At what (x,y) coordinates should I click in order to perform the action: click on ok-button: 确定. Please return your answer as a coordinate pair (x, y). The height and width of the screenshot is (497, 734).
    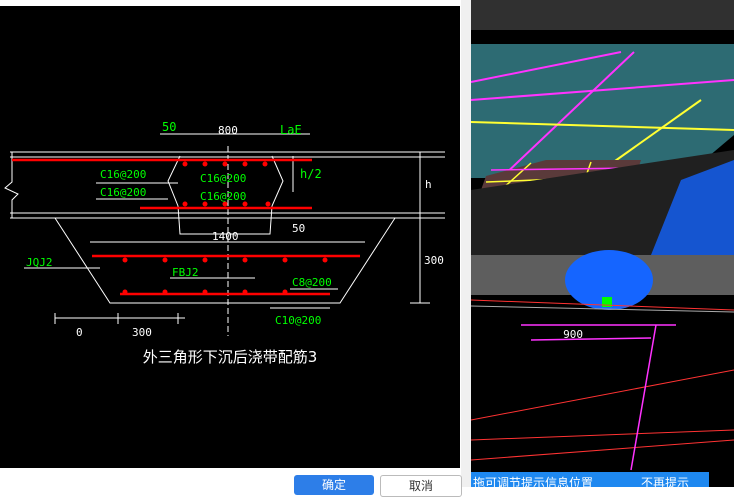
    Looking at the image, I should click on (334, 485).